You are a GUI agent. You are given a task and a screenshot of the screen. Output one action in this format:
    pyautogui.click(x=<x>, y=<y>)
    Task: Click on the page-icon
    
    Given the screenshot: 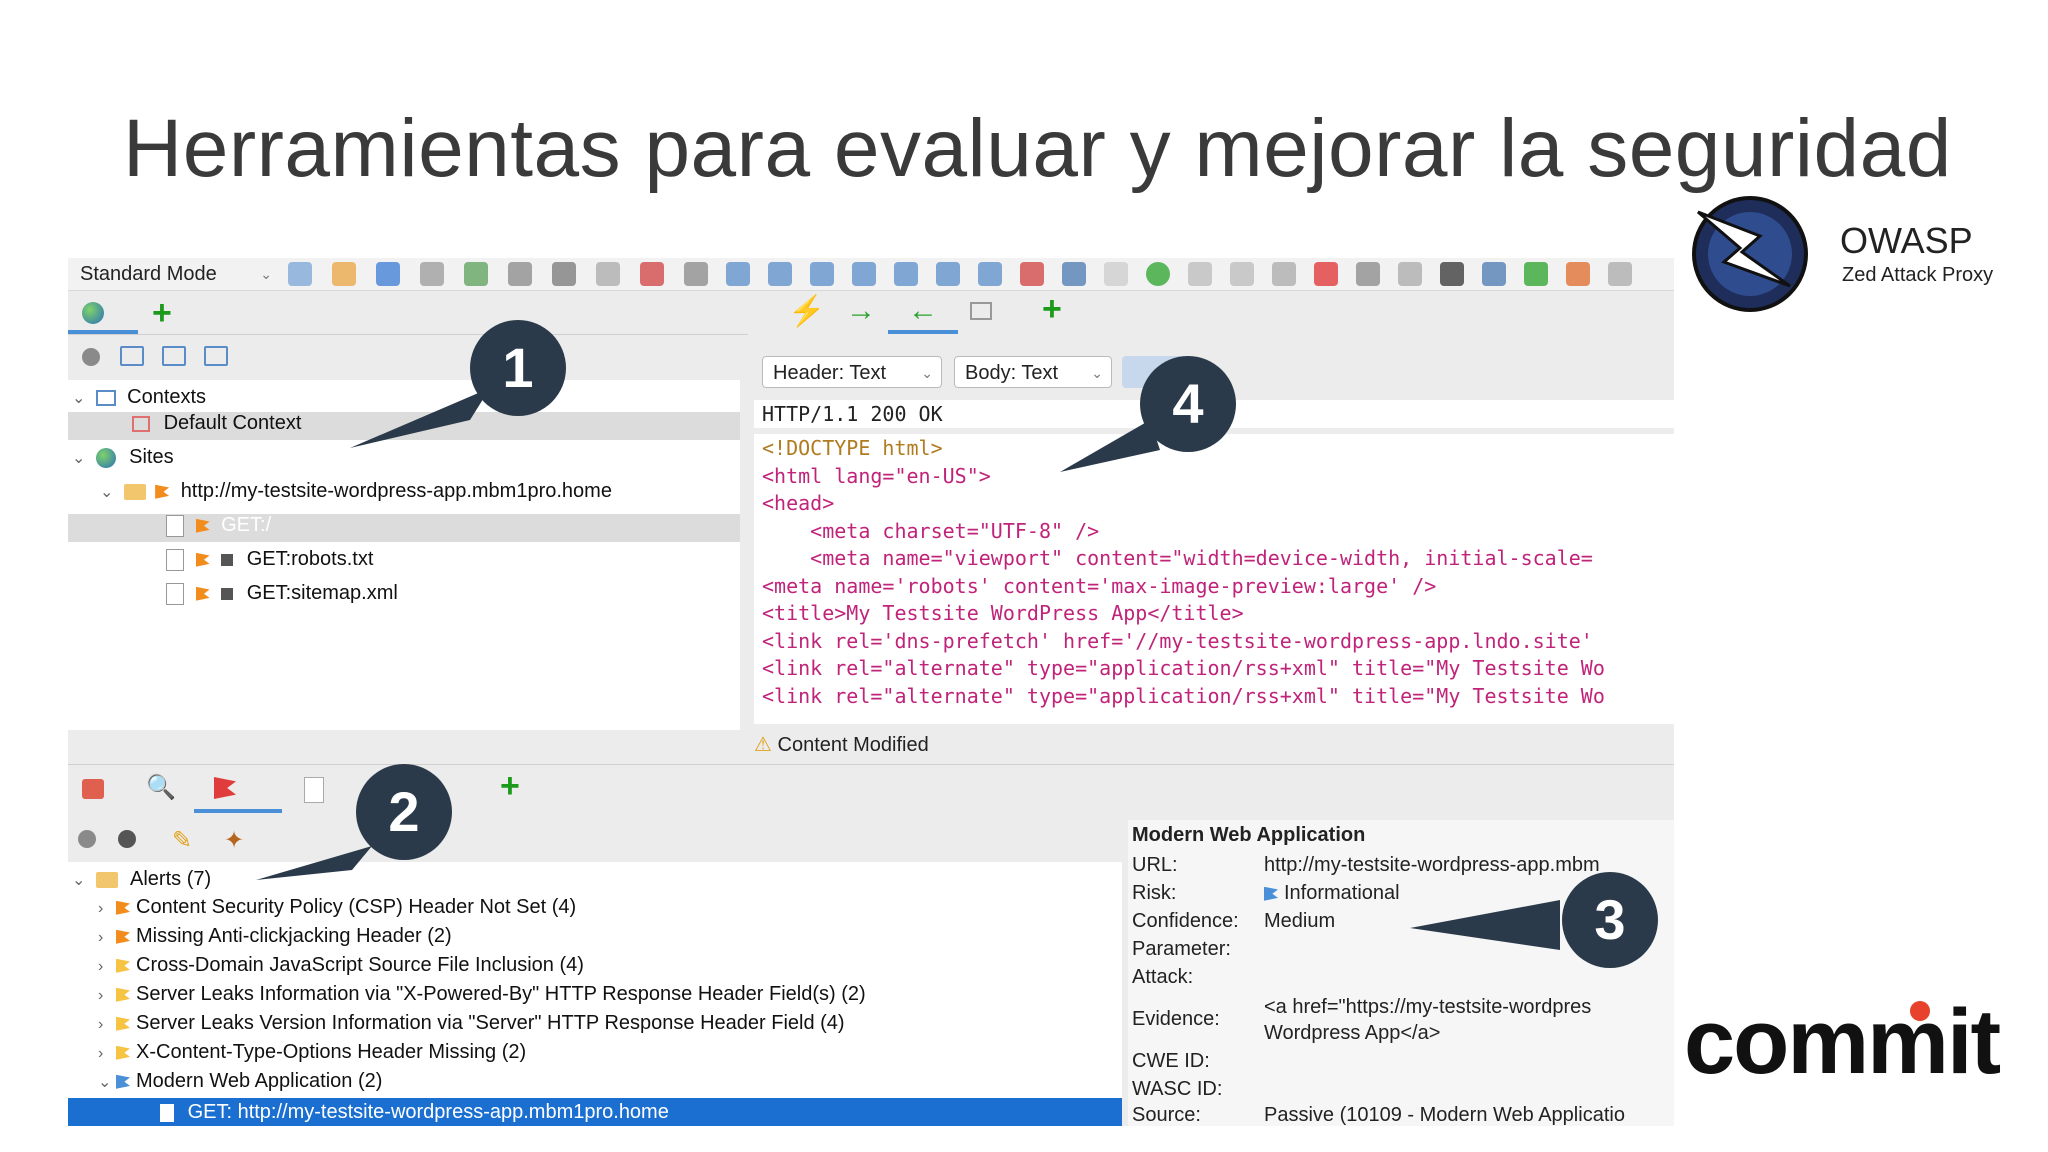 What is the action you would take?
    pyautogui.click(x=1620, y=274)
    